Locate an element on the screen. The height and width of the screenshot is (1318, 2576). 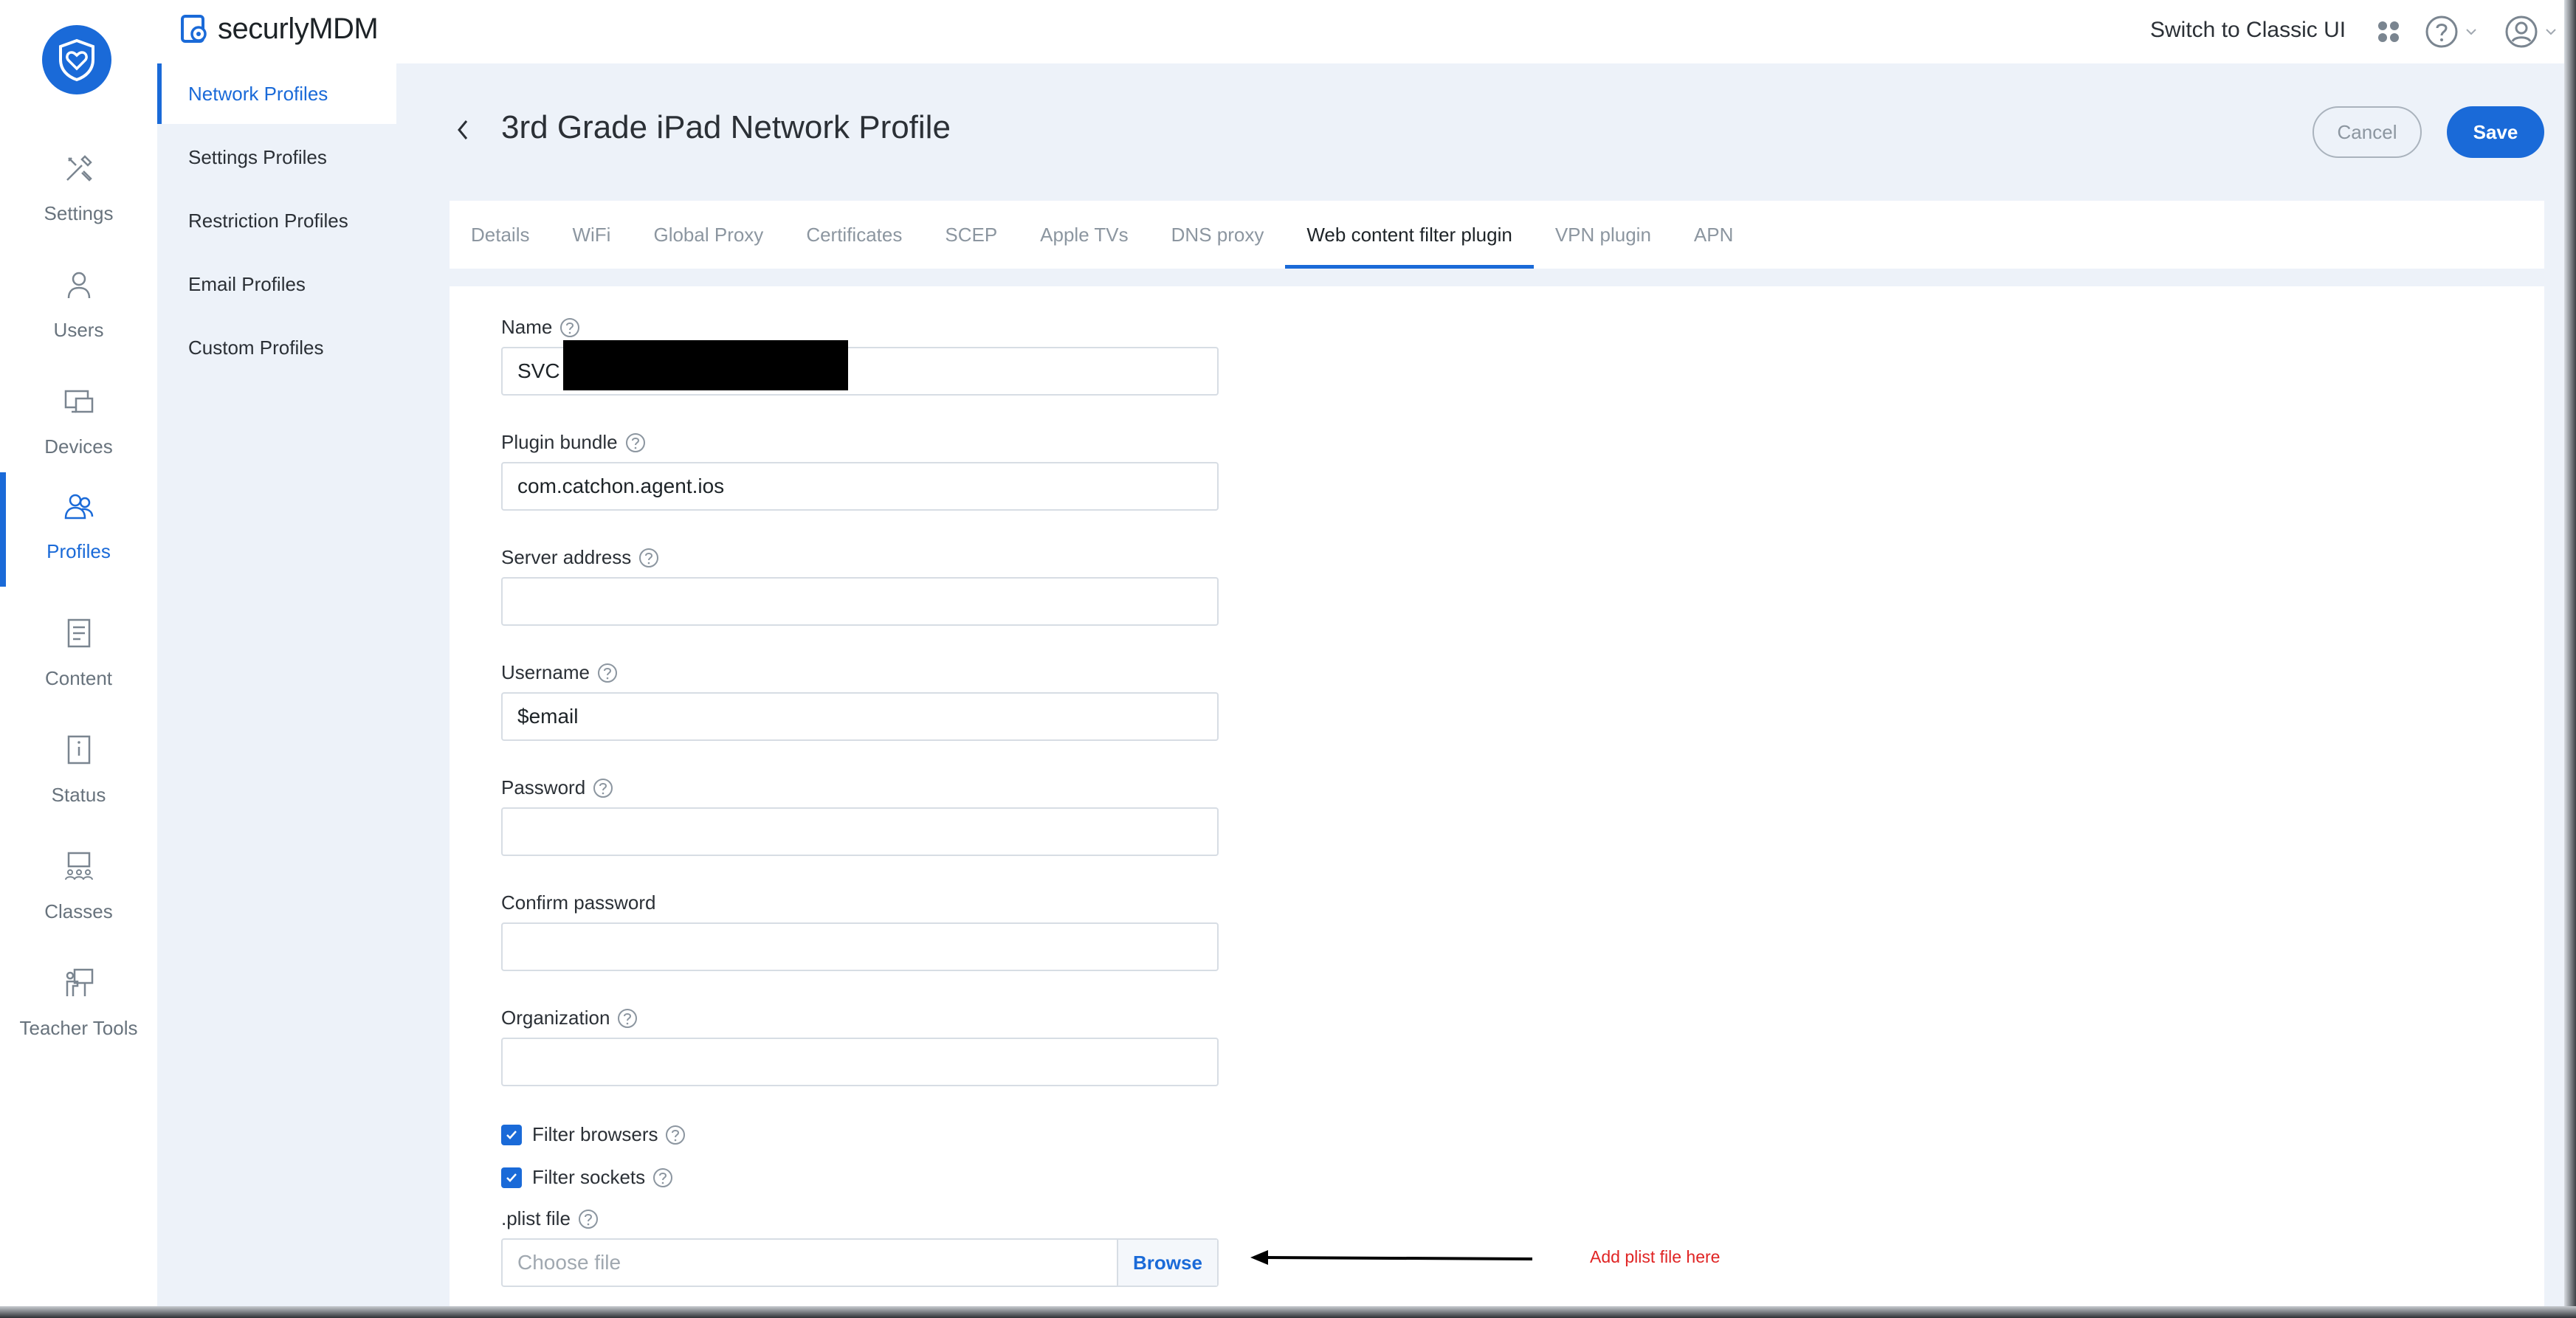
rail-label: Settings is located at coordinates (79, 213).